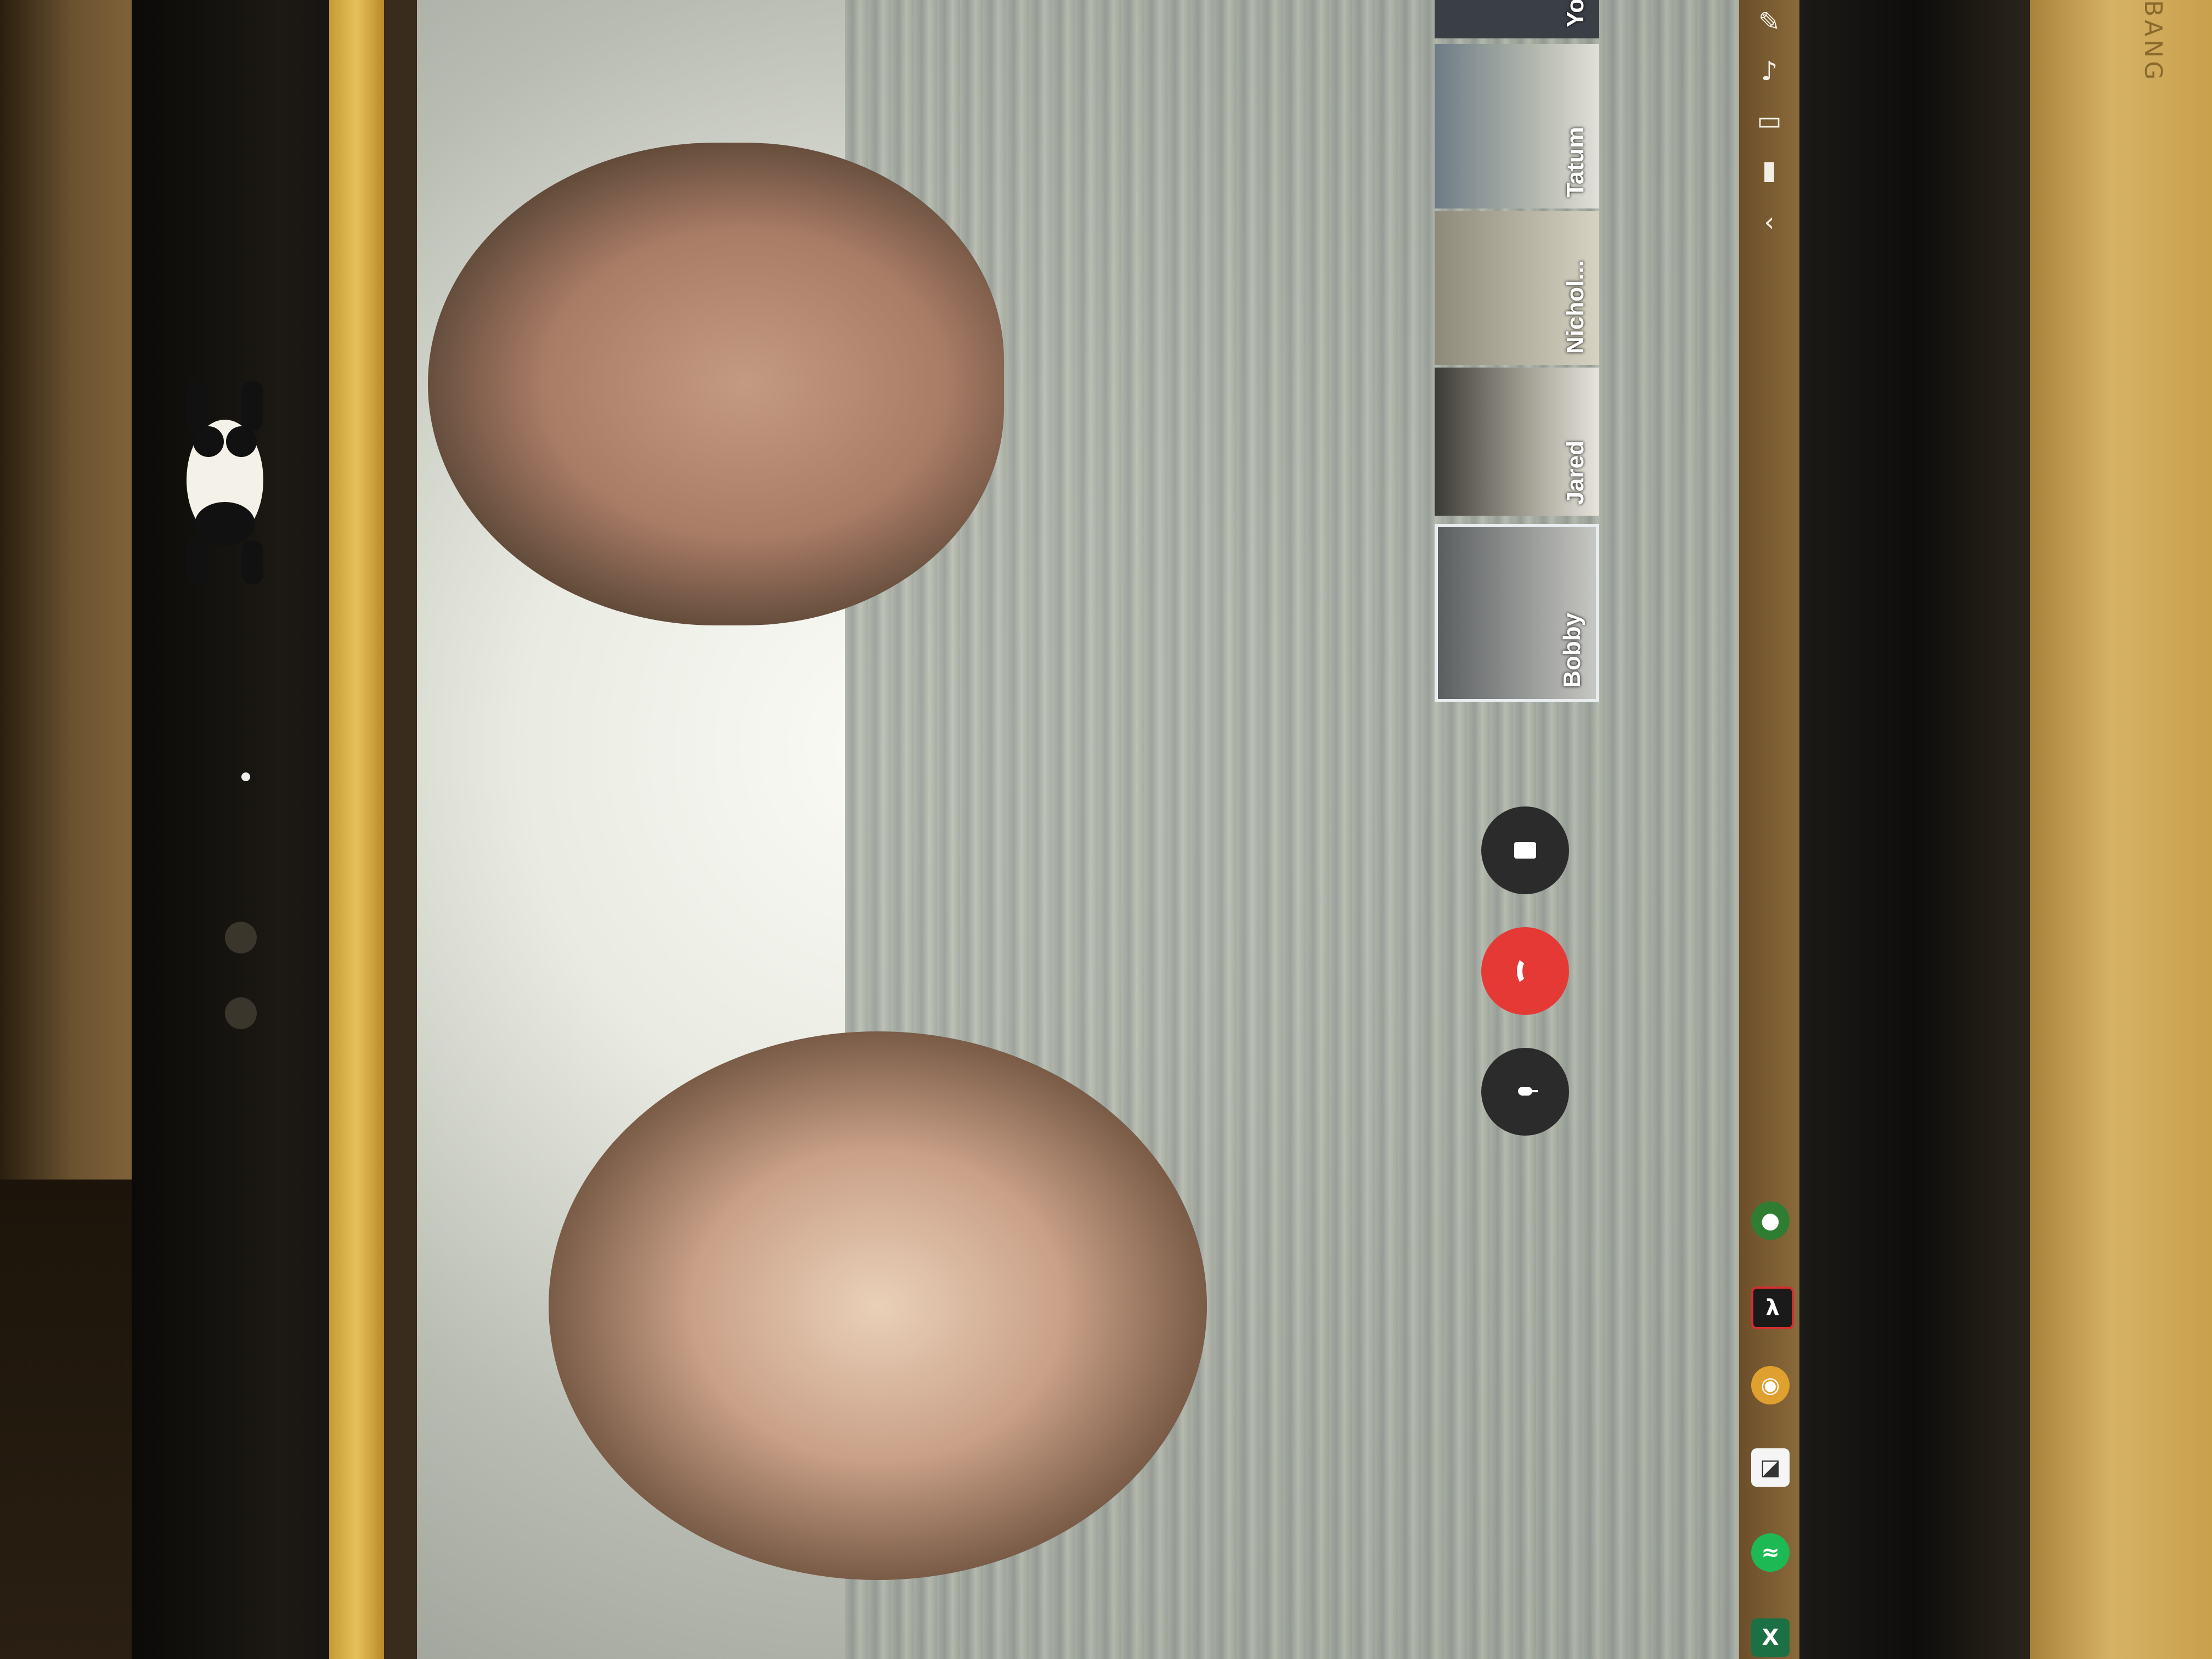 This screenshot has width=2212, height=1659. I want to click on hangouts-app-icon: ●, so click(1771, 1221).